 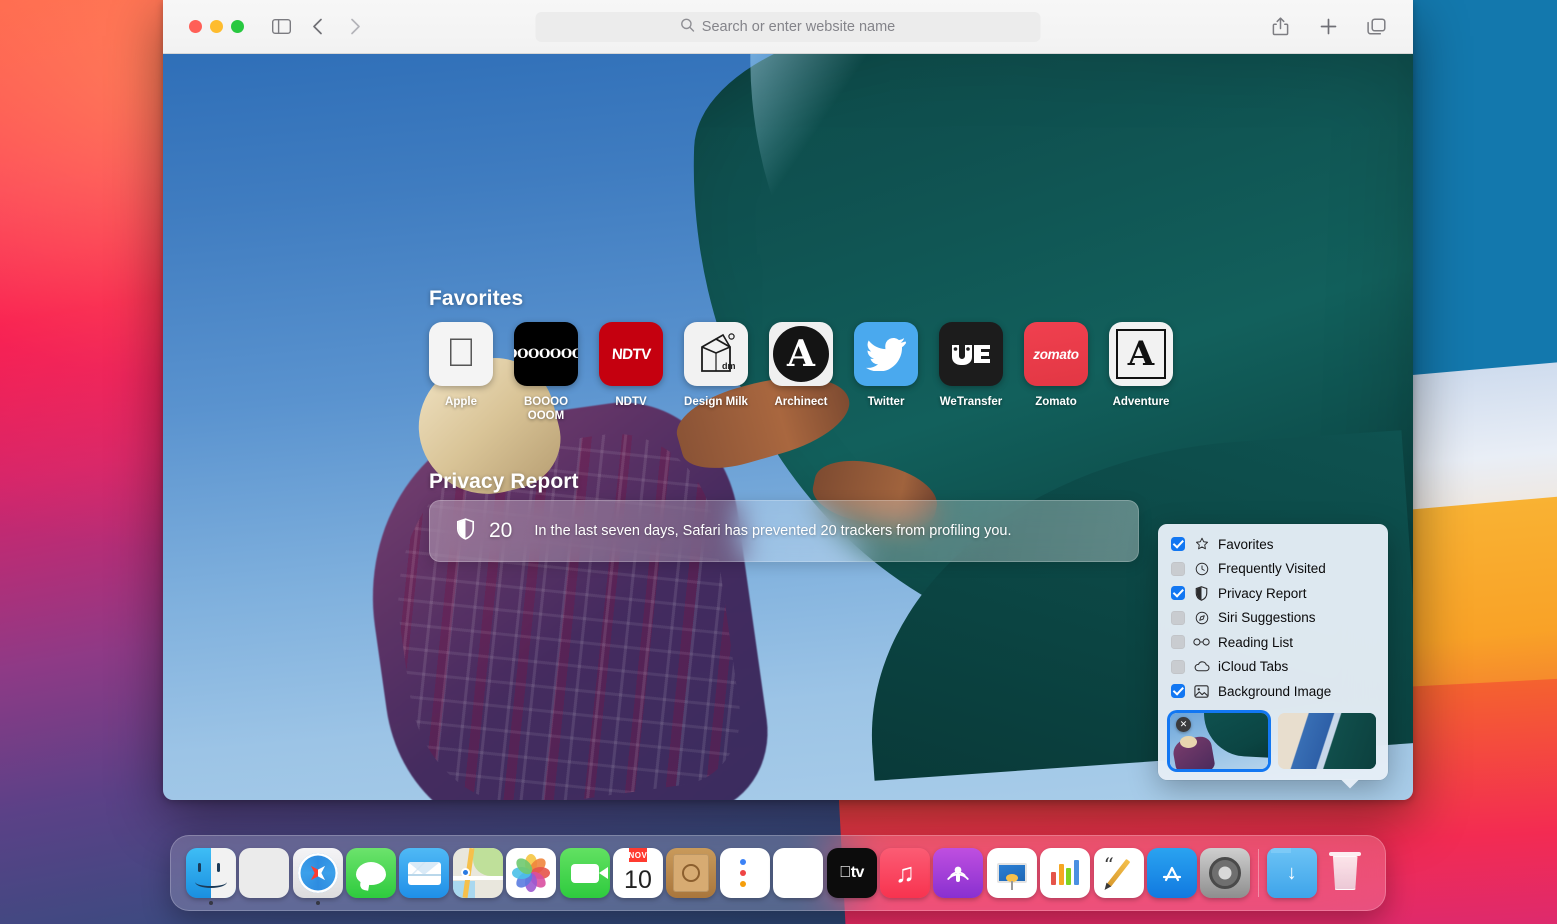 What do you see at coordinates (1178, 593) in the screenshot?
I see `checkbox-privacy-report` at bounding box center [1178, 593].